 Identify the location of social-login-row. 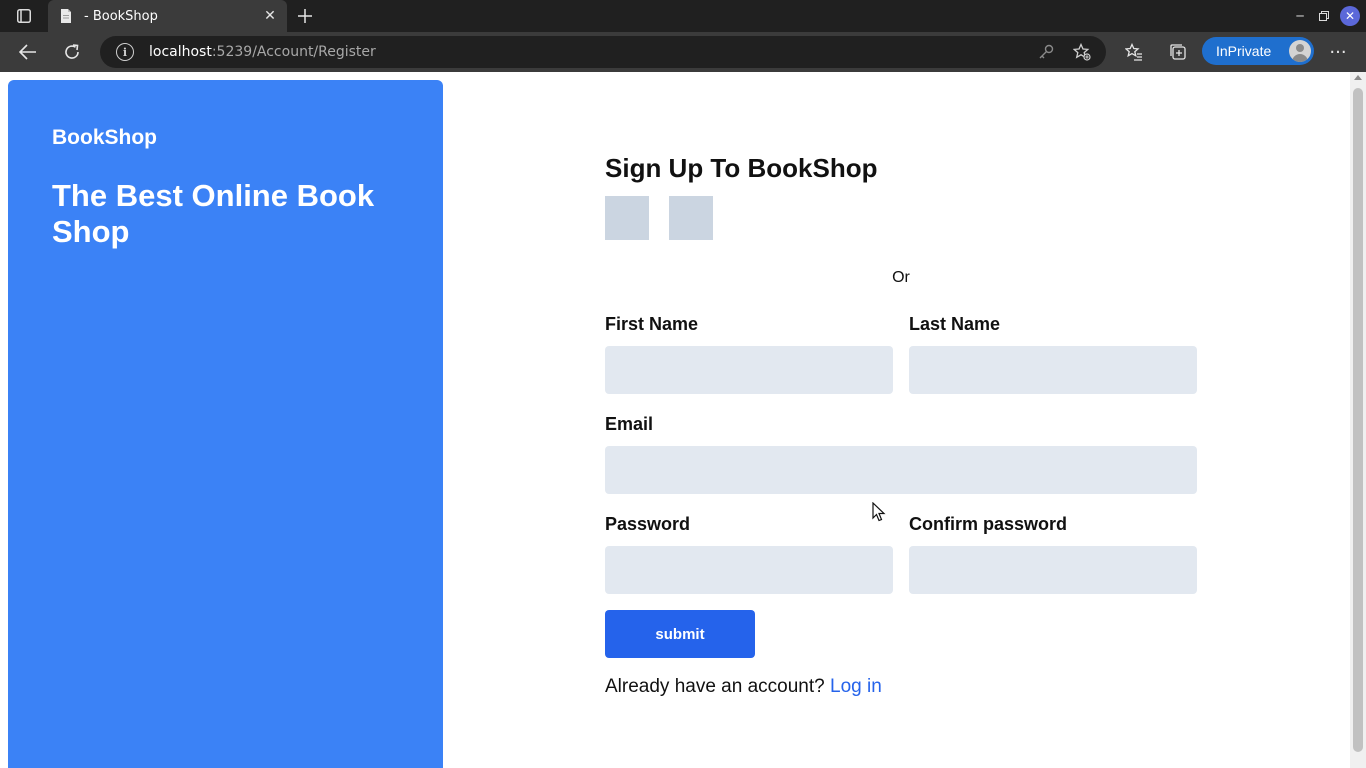
(901, 218).